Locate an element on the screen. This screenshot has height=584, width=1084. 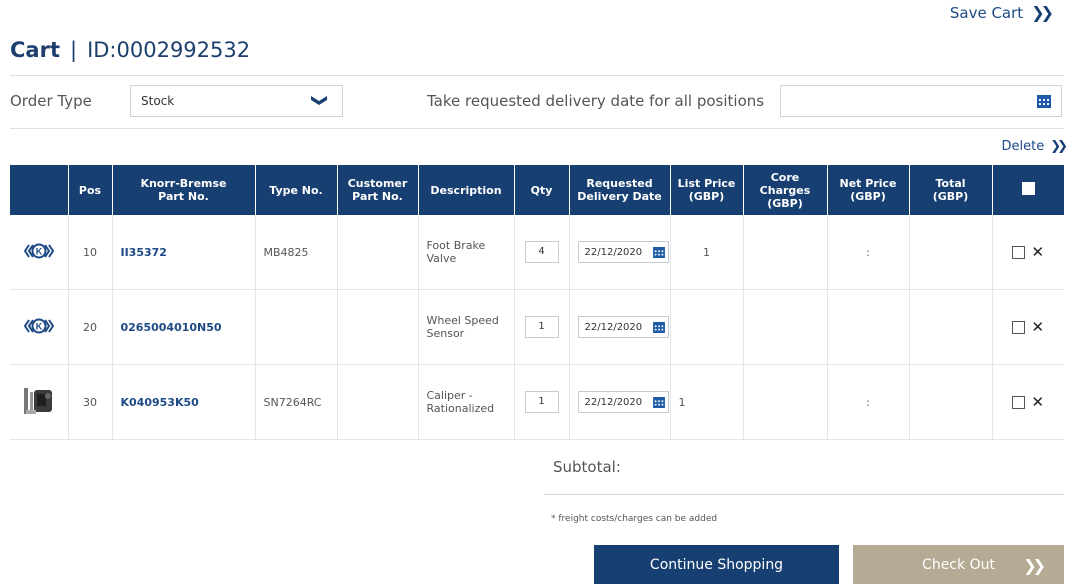
order-type-select: Stock is located at coordinates (236, 101).